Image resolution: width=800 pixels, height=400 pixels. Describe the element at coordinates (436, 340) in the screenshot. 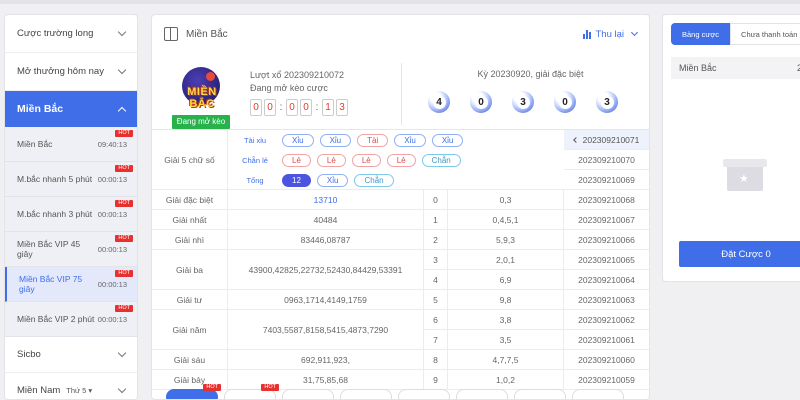

I see `head-digit: 7` at that location.